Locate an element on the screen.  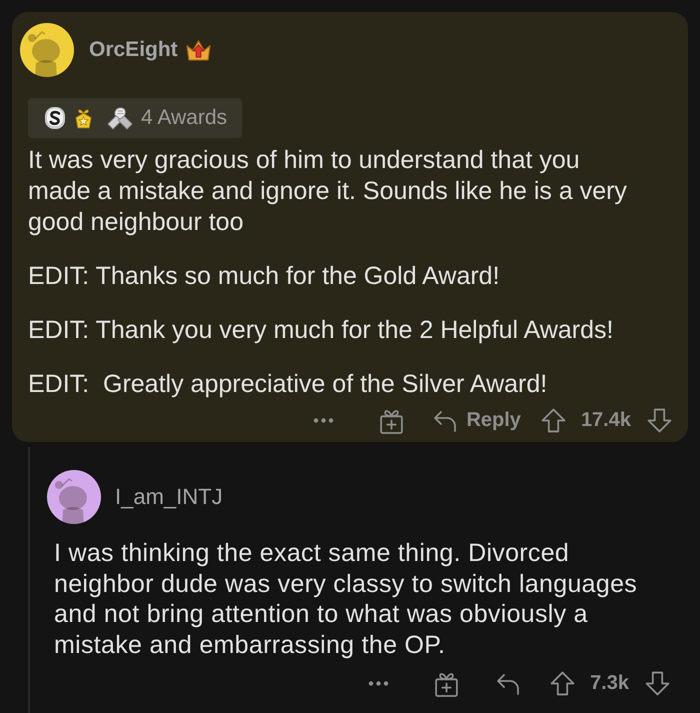
vote-count: 7.3k is located at coordinates (609, 684).